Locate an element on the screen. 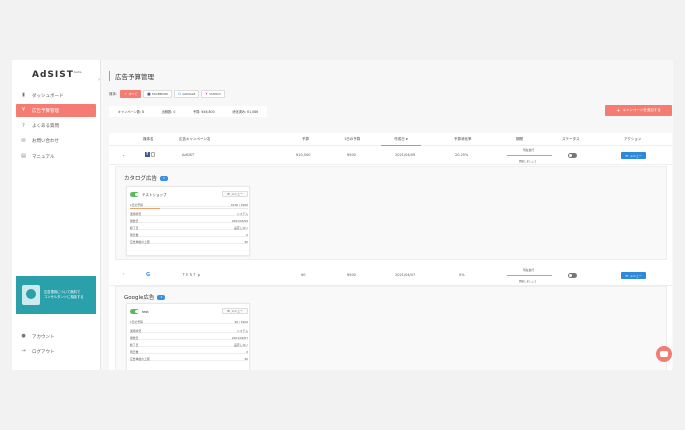 This screenshot has height=430, width=685. filter-chip-all: ✓ すべて is located at coordinates (131, 94).